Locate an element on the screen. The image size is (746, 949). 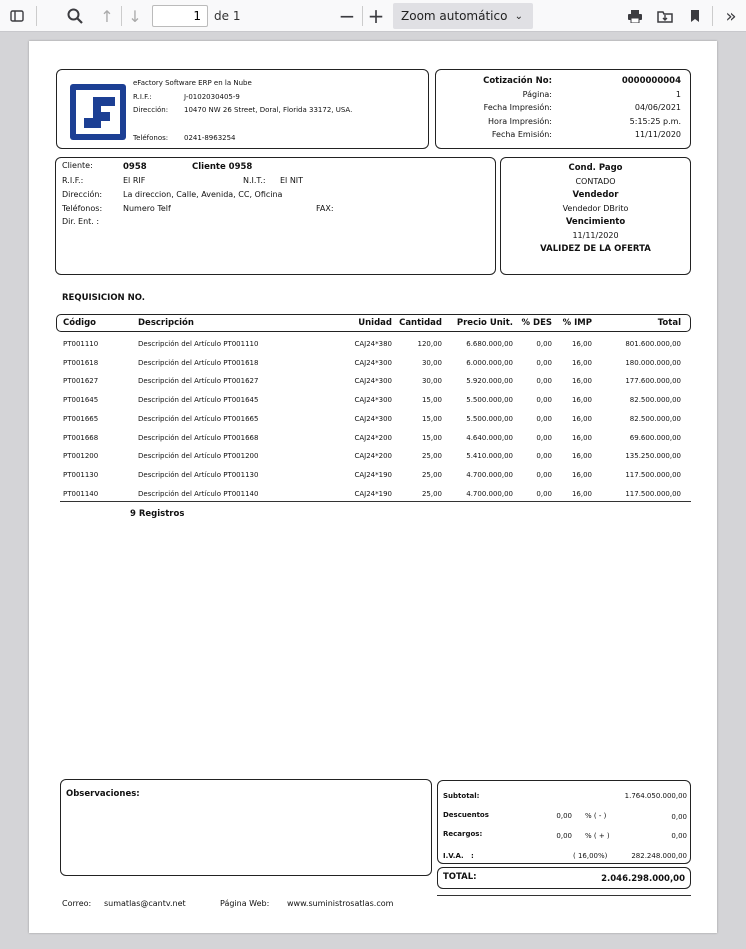
zoom-out-icon: − is located at coordinates (347, 16).